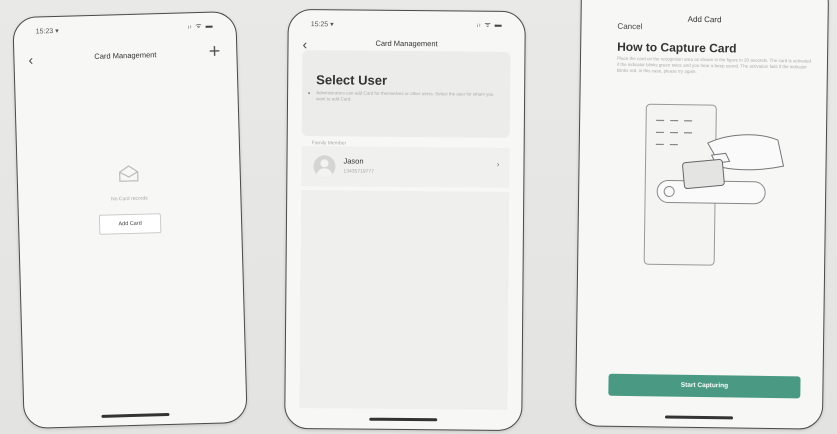 The height and width of the screenshot is (434, 837). I want to click on avatar-icon, so click(324, 166).